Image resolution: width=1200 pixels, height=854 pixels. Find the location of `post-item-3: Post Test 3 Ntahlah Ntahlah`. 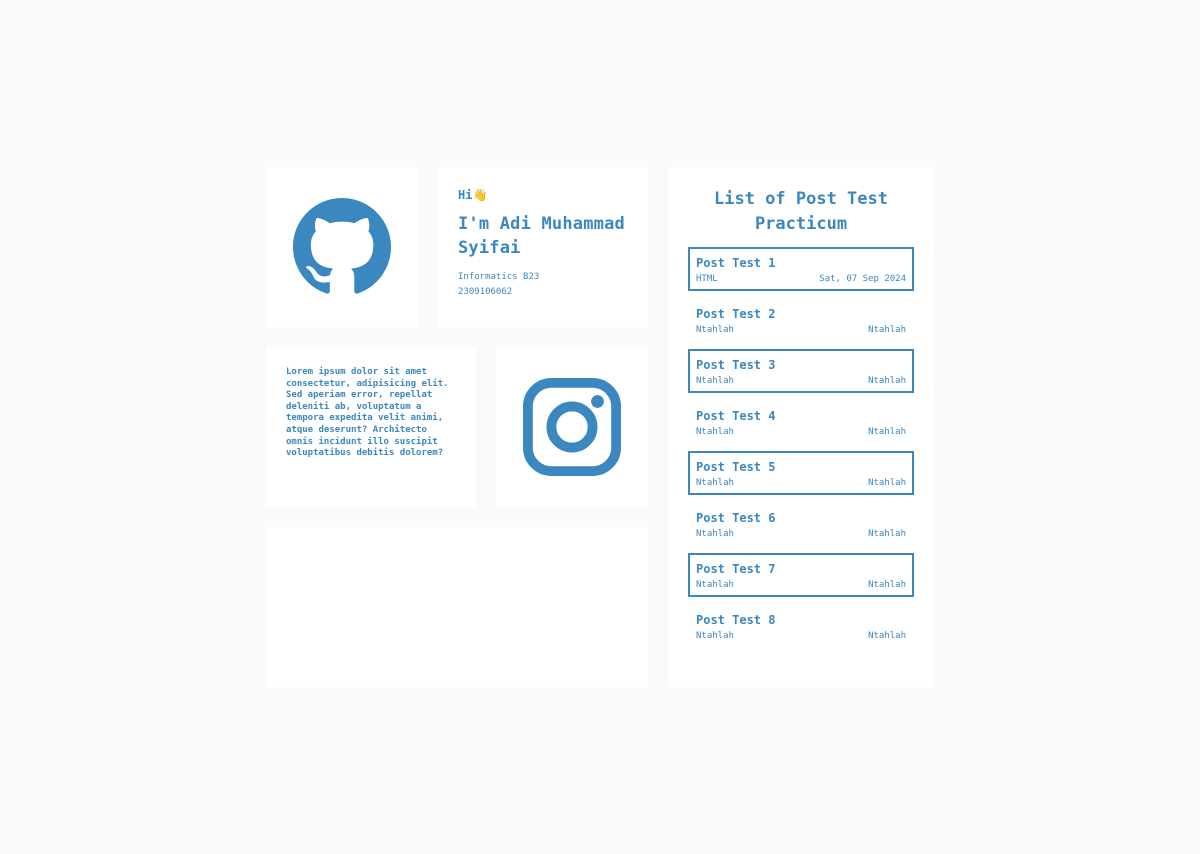

post-item-3: Post Test 3 Ntahlah Ntahlah is located at coordinates (801, 371).